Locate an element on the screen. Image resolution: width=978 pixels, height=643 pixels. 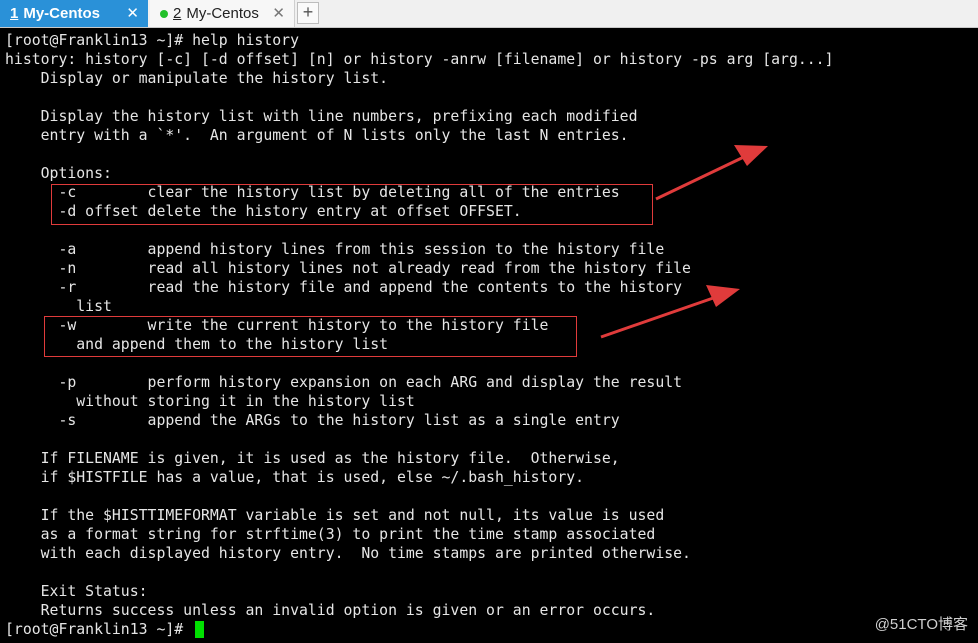
highlight-box-write-option is located at coordinates (310, 336).